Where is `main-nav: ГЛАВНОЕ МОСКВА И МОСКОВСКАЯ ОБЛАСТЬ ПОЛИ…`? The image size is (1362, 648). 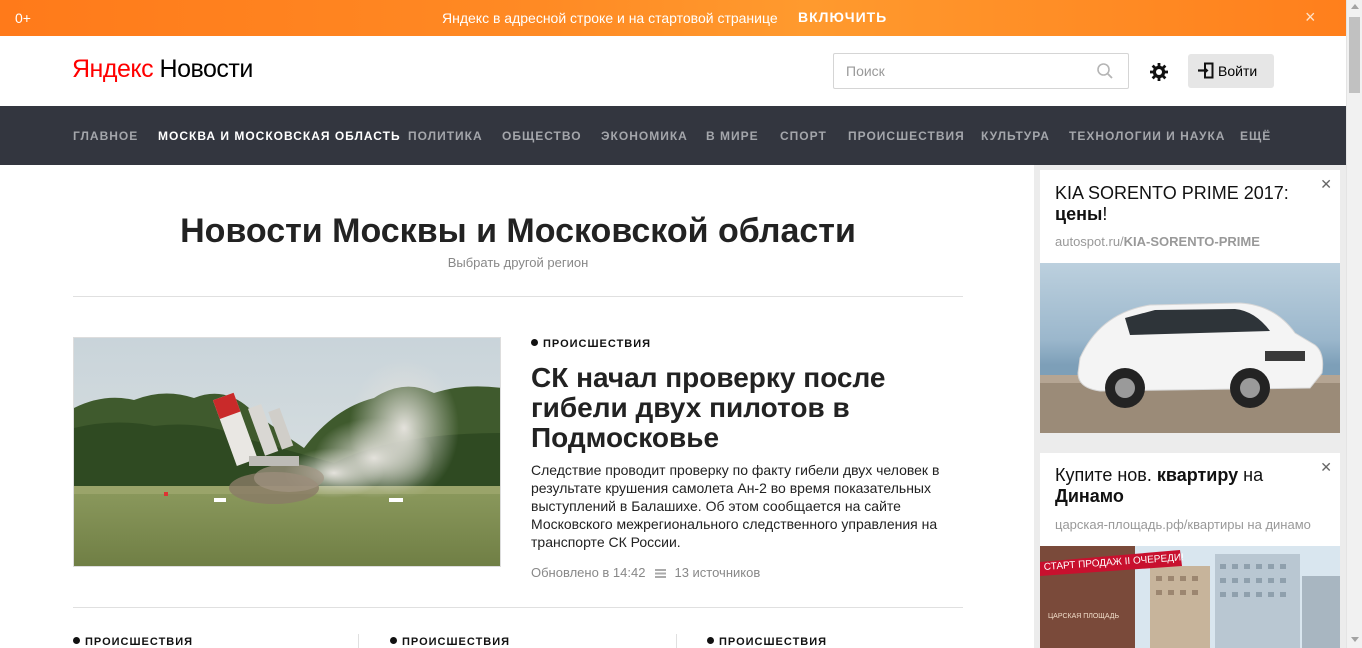 main-nav: ГЛАВНОЕ МОСКВА И МОСКОВСКАЯ ОБЛАСТЬ ПОЛИ… is located at coordinates (673, 135).